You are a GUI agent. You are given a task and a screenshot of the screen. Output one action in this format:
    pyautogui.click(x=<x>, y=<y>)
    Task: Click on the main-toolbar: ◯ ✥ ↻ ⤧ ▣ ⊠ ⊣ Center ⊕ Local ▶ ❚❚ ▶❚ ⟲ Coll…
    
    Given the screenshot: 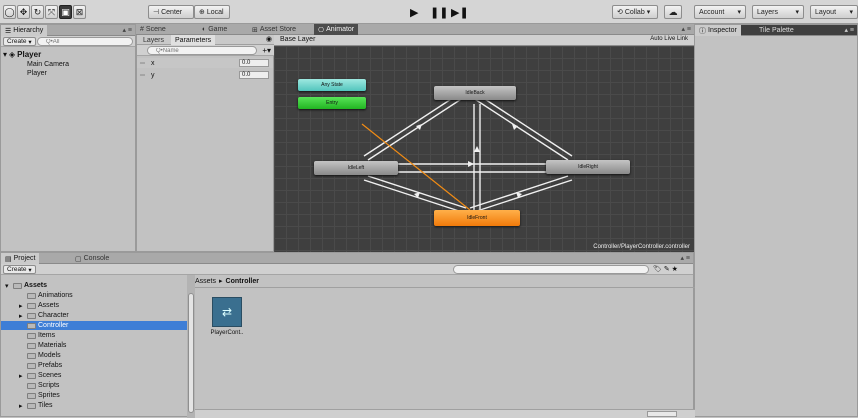 What is the action you would take?
    pyautogui.click(x=429, y=12)
    